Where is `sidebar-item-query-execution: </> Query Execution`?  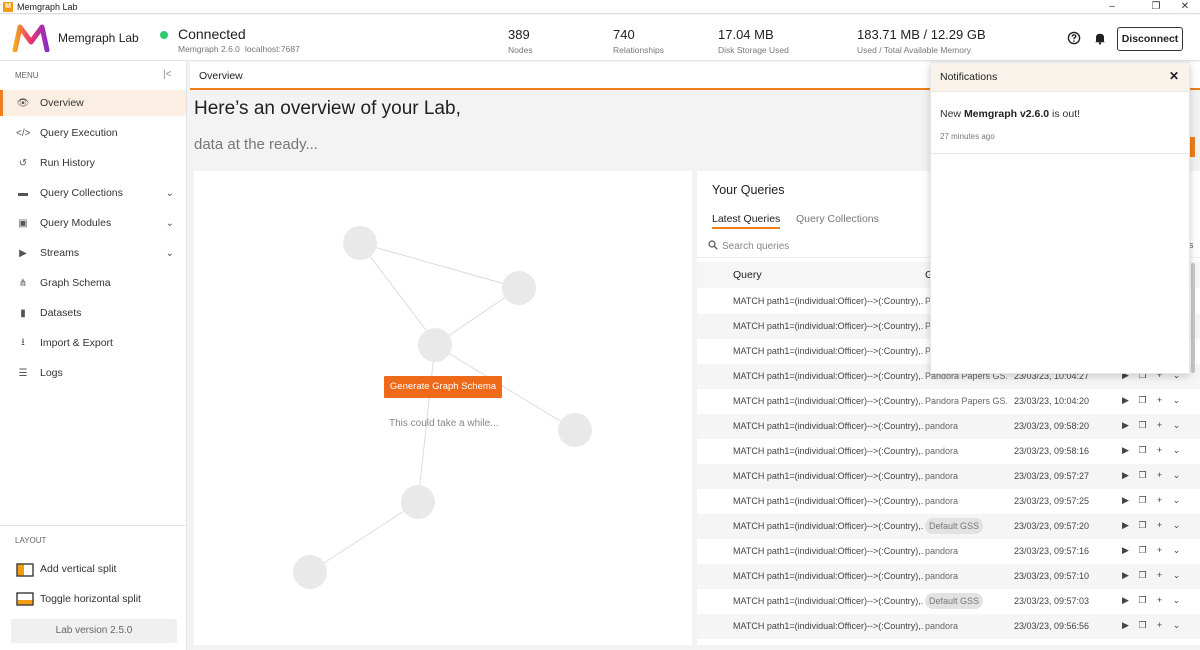 sidebar-item-query-execution: </> Query Execution is located at coordinates (93, 133).